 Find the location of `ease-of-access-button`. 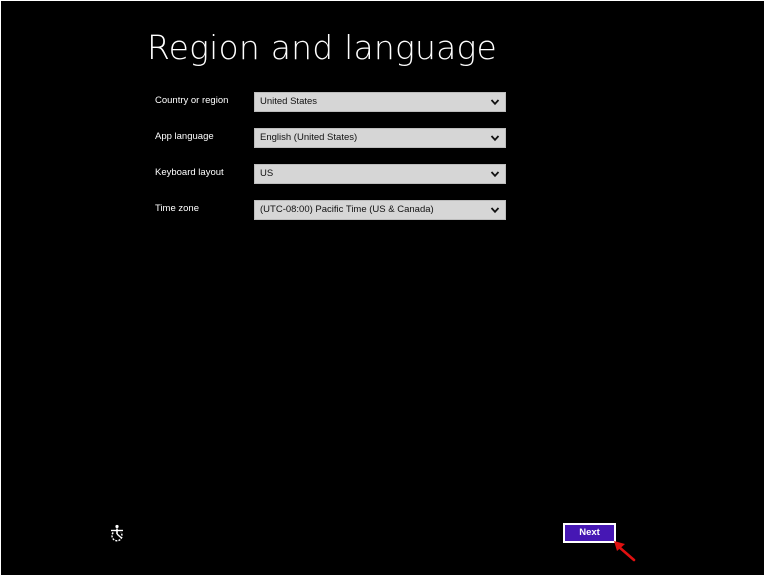

ease-of-access-button is located at coordinates (117, 533).